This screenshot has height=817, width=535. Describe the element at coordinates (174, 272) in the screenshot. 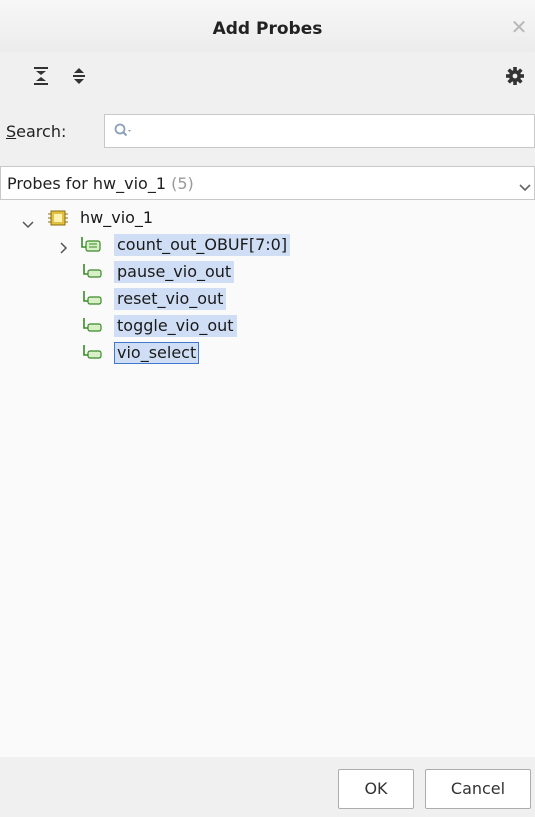

I see `tree-node-label: pause_vio_out` at that location.